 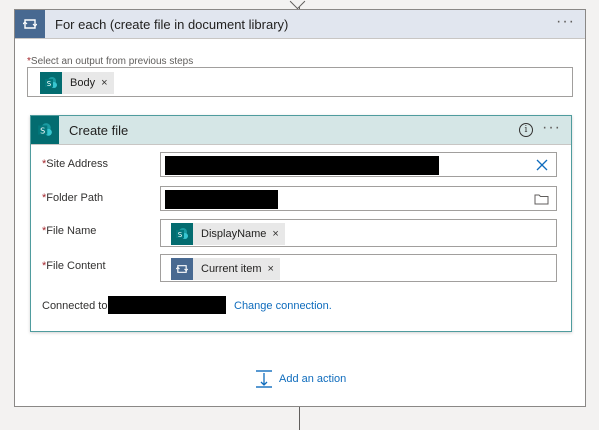 What do you see at coordinates (358, 233) in the screenshot?
I see `file-name-field: S DisplayName ×` at bounding box center [358, 233].